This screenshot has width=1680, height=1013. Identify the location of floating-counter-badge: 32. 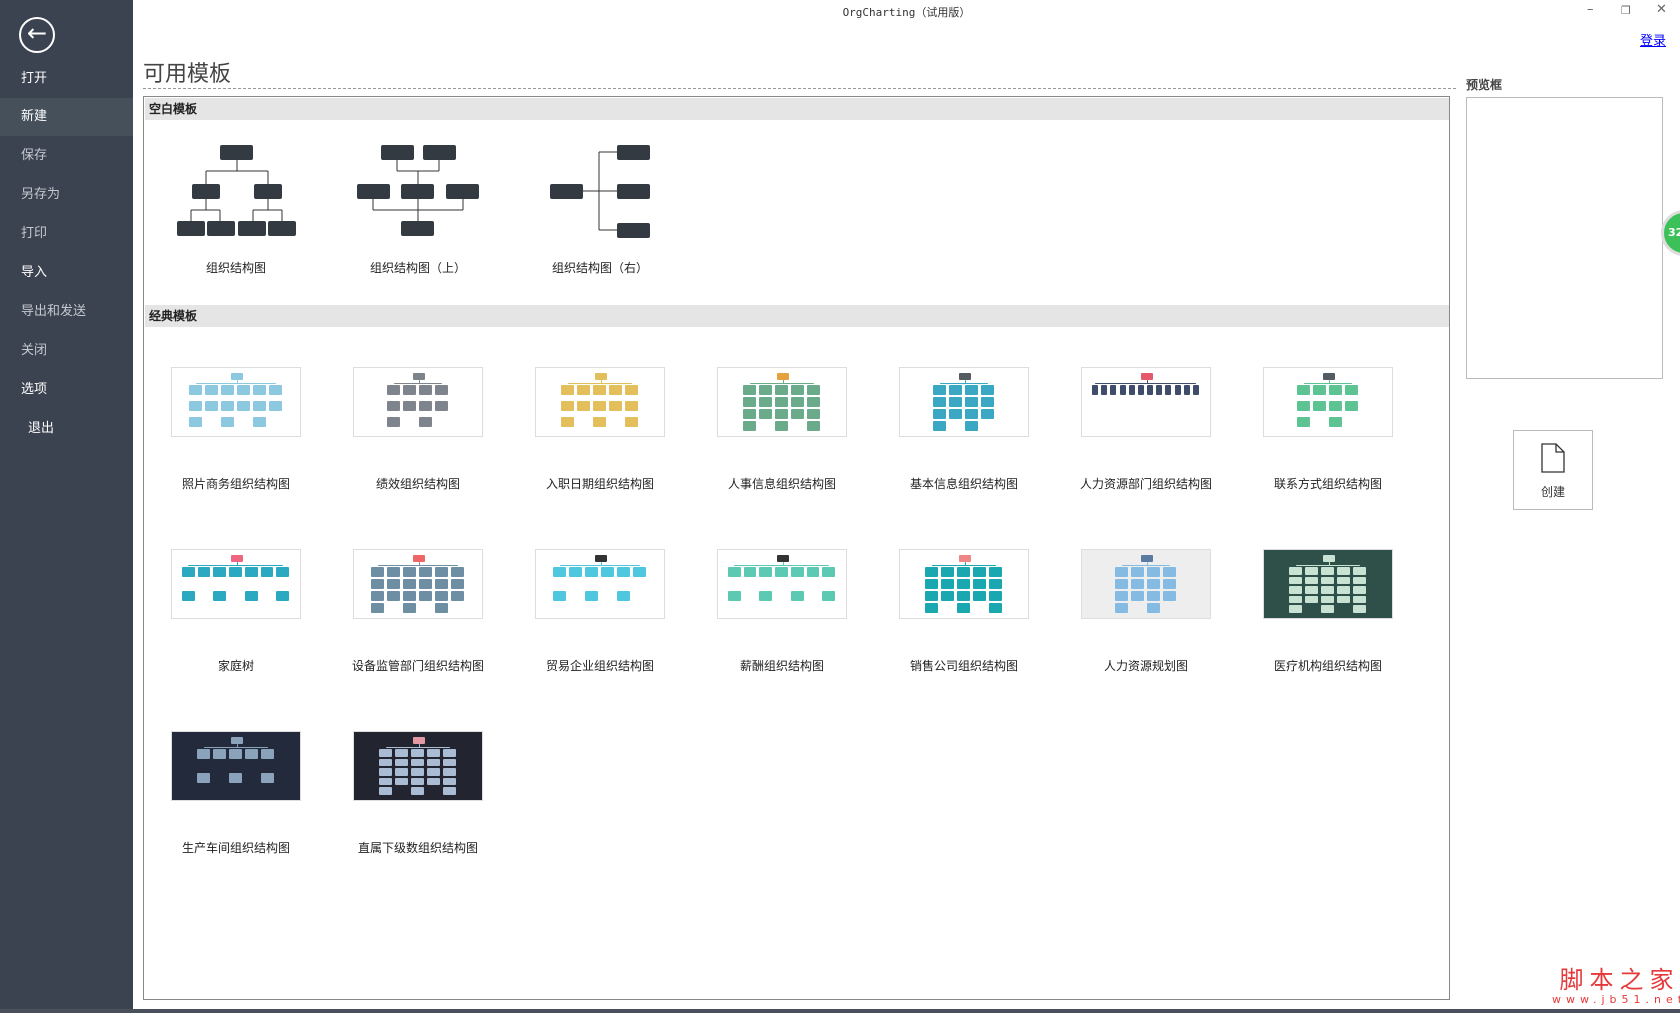
(1670, 233).